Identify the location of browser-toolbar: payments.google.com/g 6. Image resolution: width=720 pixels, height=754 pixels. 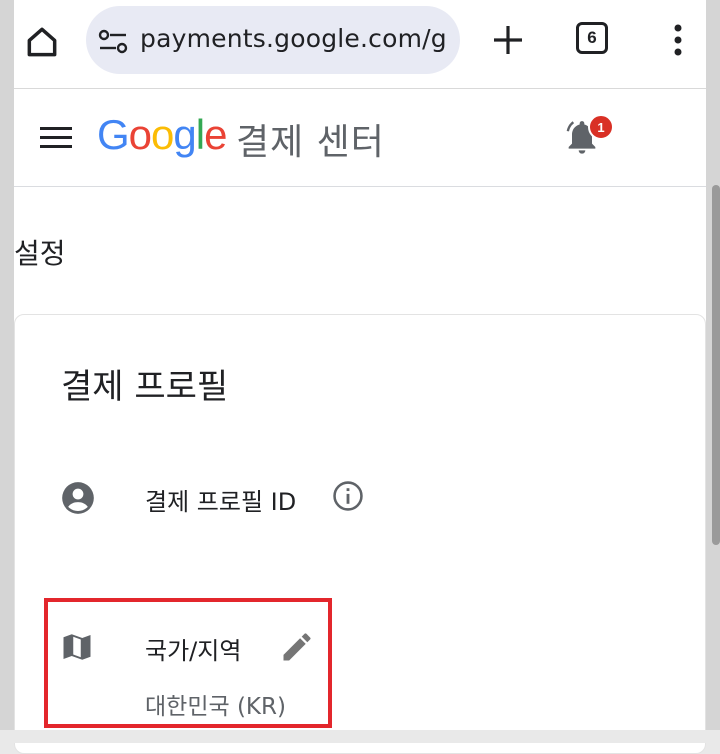
(360, 44).